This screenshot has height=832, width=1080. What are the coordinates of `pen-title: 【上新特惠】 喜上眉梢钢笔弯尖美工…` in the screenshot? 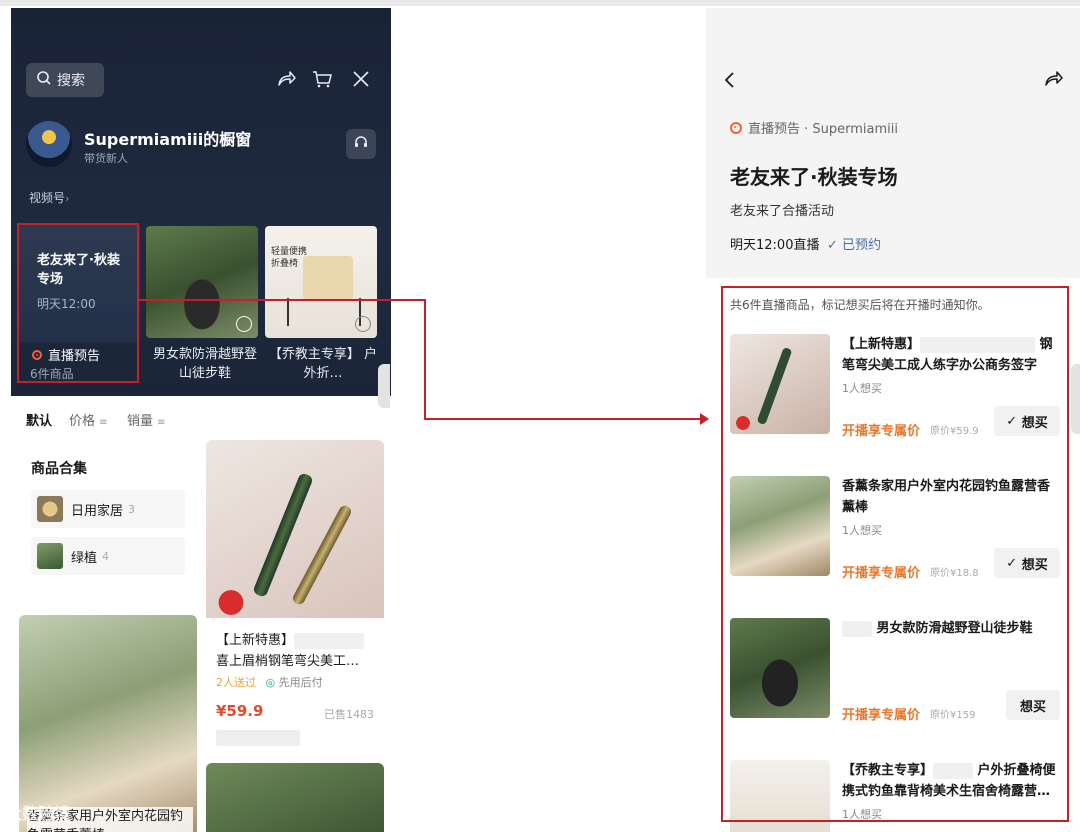 It's located at (296, 651).